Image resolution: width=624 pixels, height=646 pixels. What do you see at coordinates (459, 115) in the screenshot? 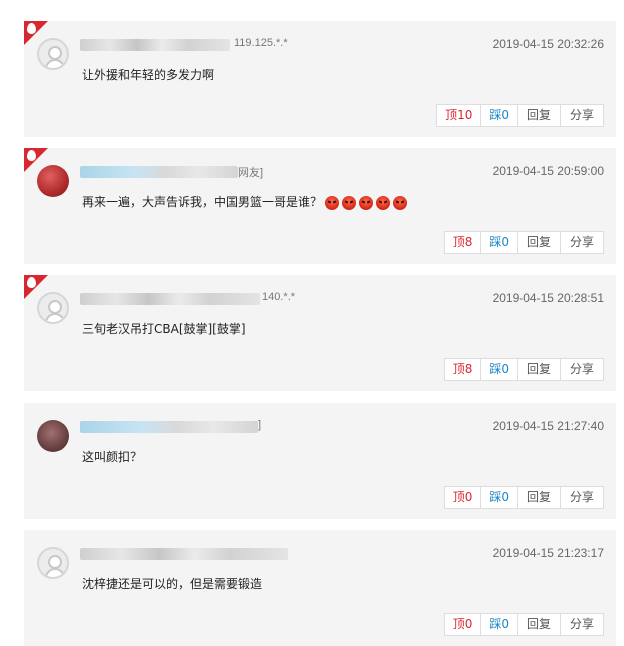
I see `upvote-button: 顶10` at bounding box center [459, 115].